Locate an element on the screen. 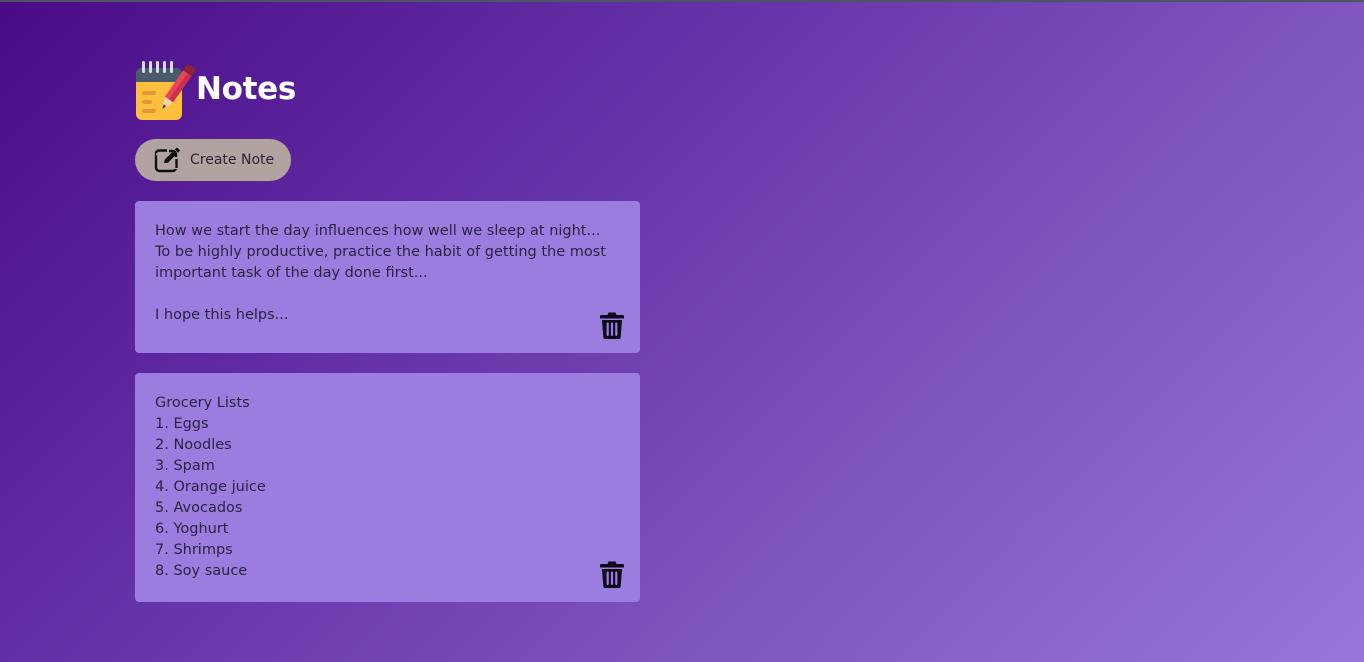 The image size is (1364, 662). create-note-button: Create Note is located at coordinates (213, 160).